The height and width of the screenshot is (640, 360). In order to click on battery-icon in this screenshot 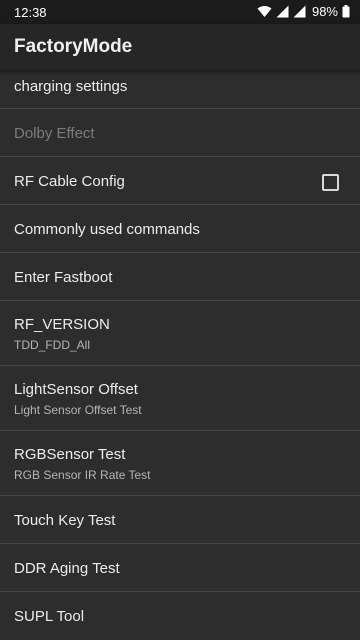, I will do `click(346, 11)`.